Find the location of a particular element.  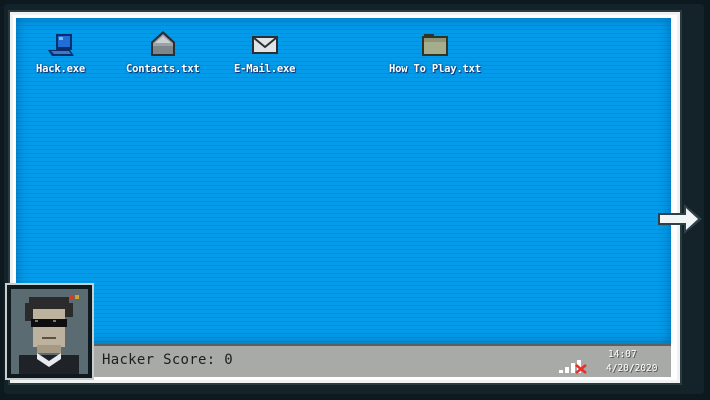

system-clock: 14:07 4/20/2020 is located at coordinates (631, 362).